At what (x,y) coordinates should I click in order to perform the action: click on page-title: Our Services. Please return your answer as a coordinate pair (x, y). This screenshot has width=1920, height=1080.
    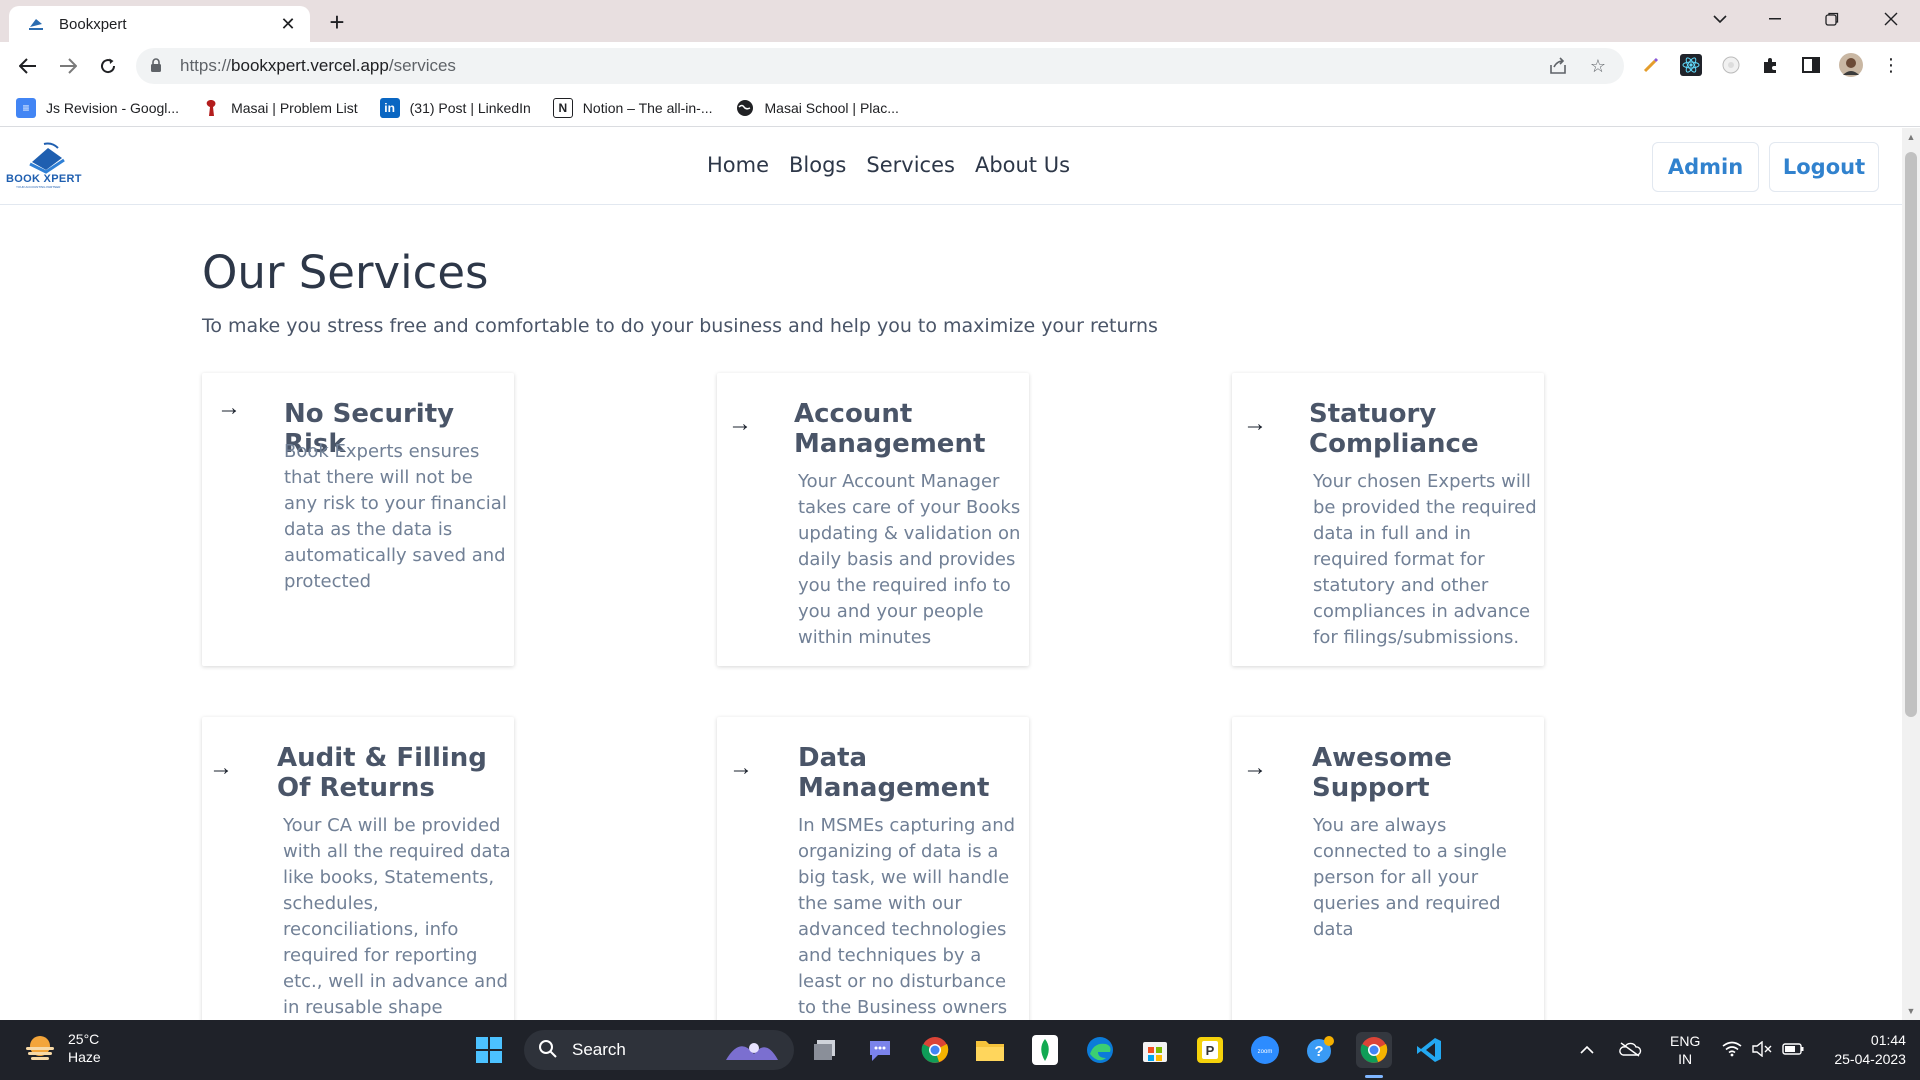
    Looking at the image, I should click on (345, 272).